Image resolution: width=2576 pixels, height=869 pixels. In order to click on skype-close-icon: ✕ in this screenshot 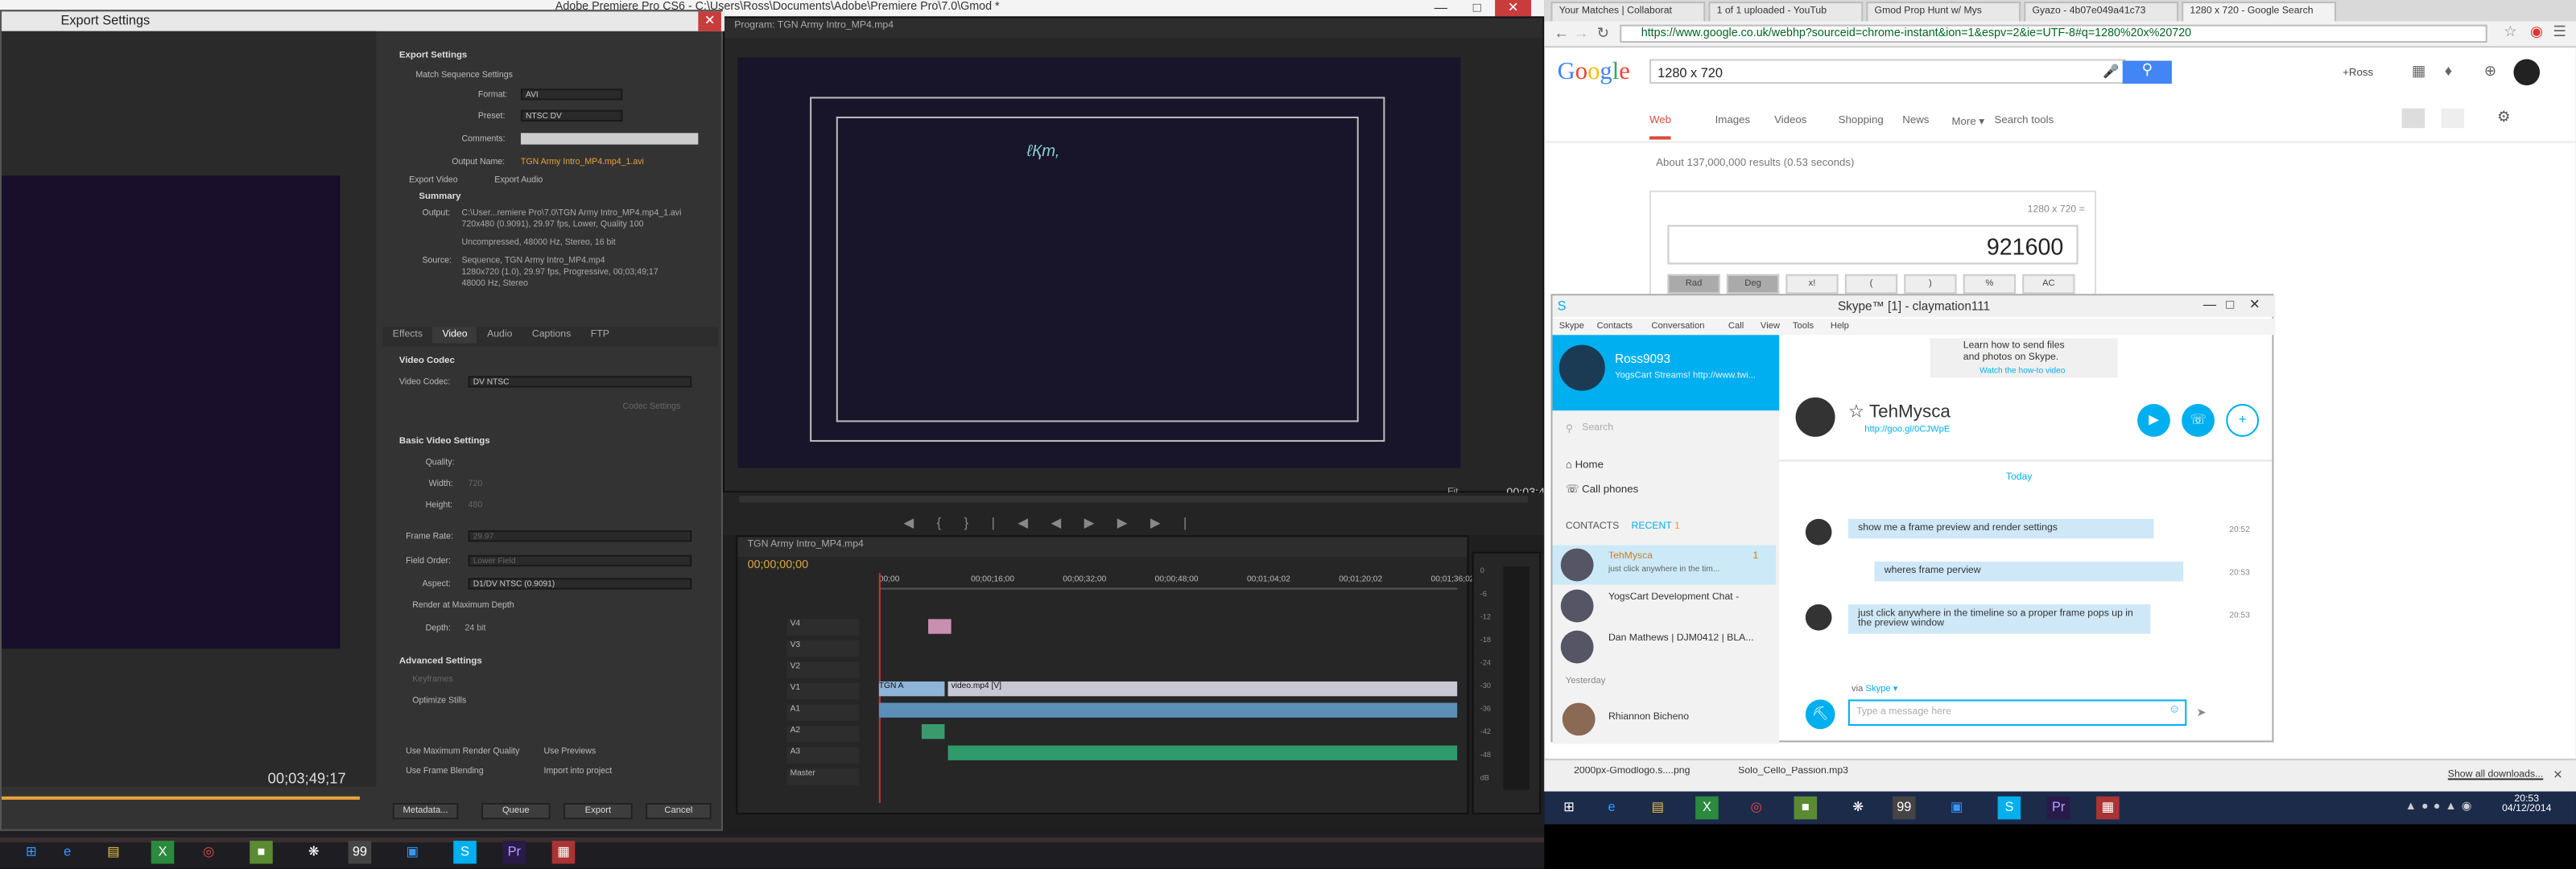, I will do `click(2257, 305)`.